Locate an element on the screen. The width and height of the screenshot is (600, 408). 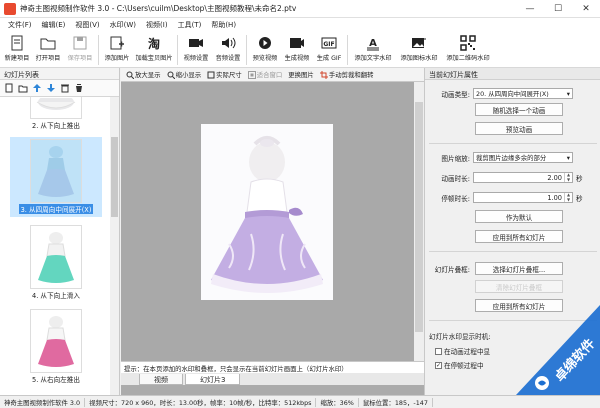
delete-icon is located at coordinates (64, 88).